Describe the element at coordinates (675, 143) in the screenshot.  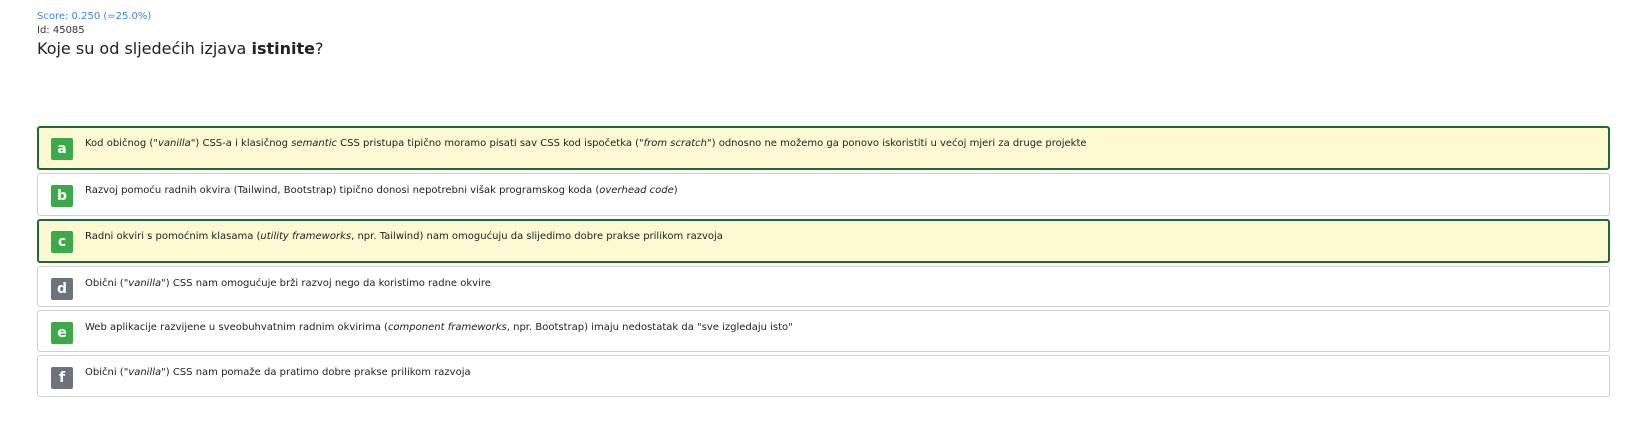
I see `option-text-italic: from scratch` at that location.